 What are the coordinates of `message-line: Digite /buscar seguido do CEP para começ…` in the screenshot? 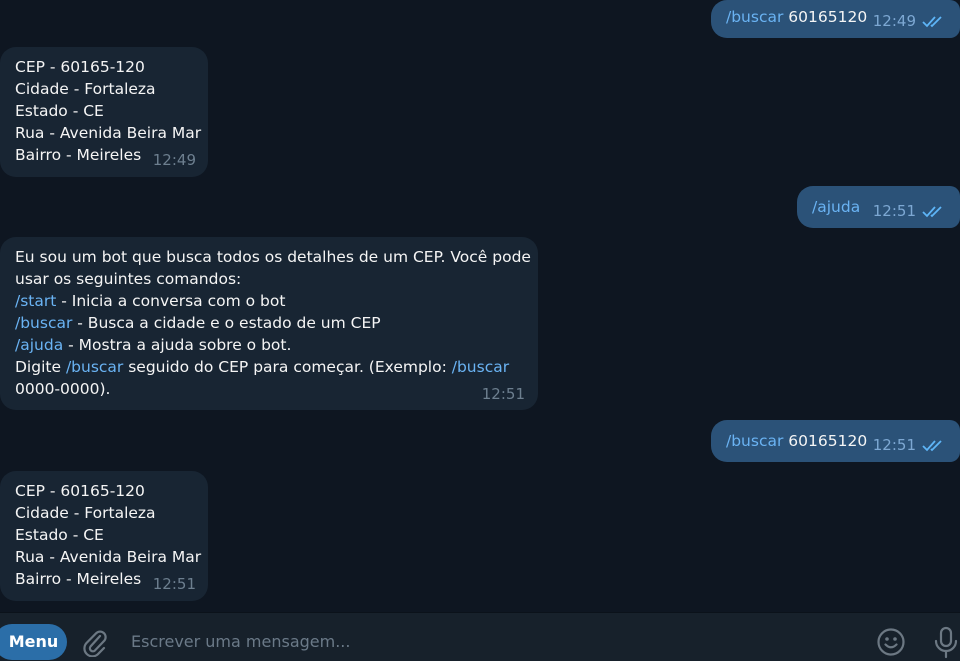 It's located at (269, 367).